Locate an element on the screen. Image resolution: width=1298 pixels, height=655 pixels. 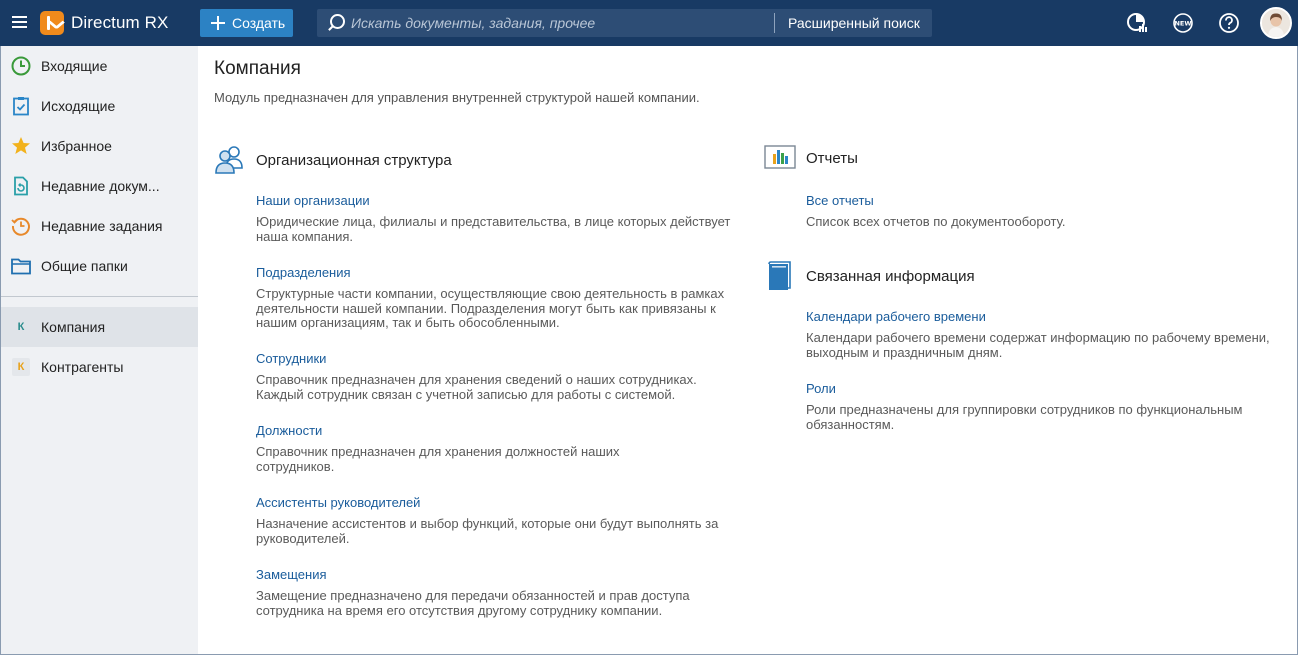
sidebar-item-favorites: Избранное is located at coordinates (99, 146).